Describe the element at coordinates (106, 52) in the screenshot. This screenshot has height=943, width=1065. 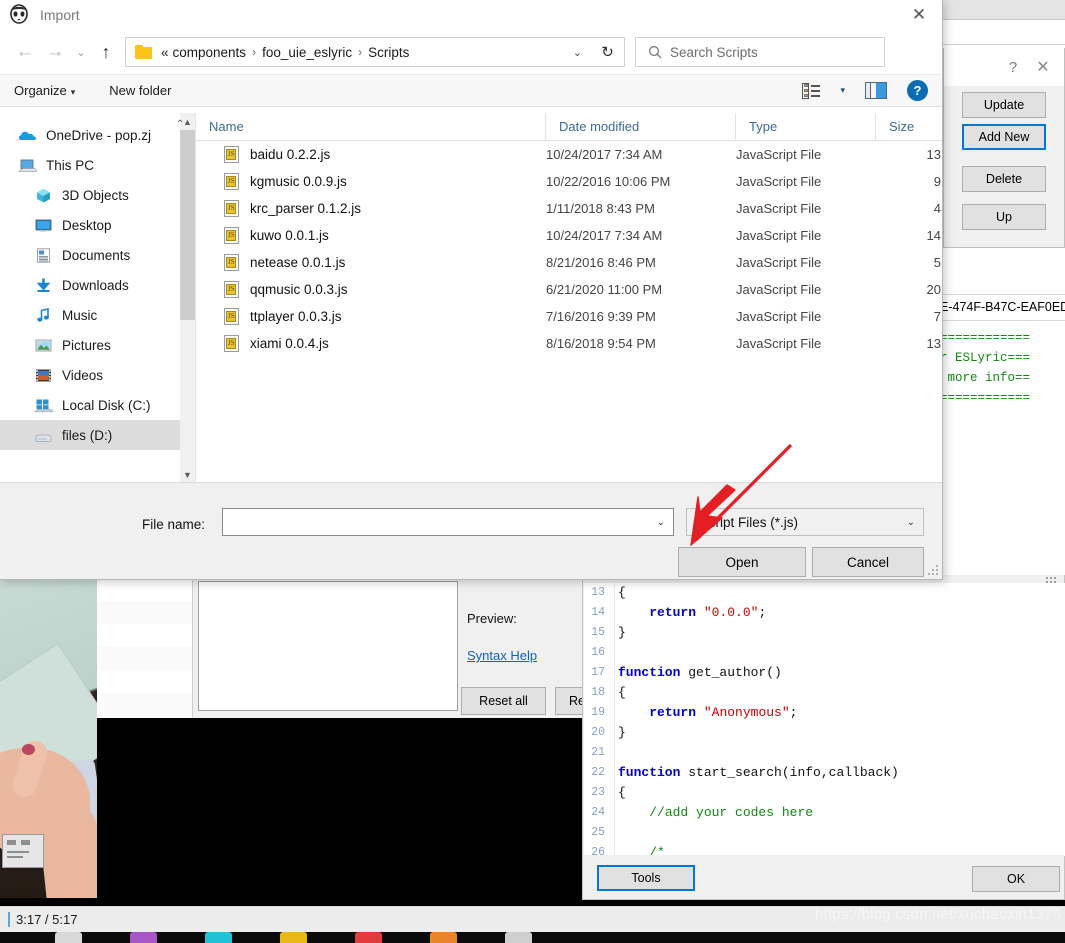
I see `up-button: ↑` at that location.